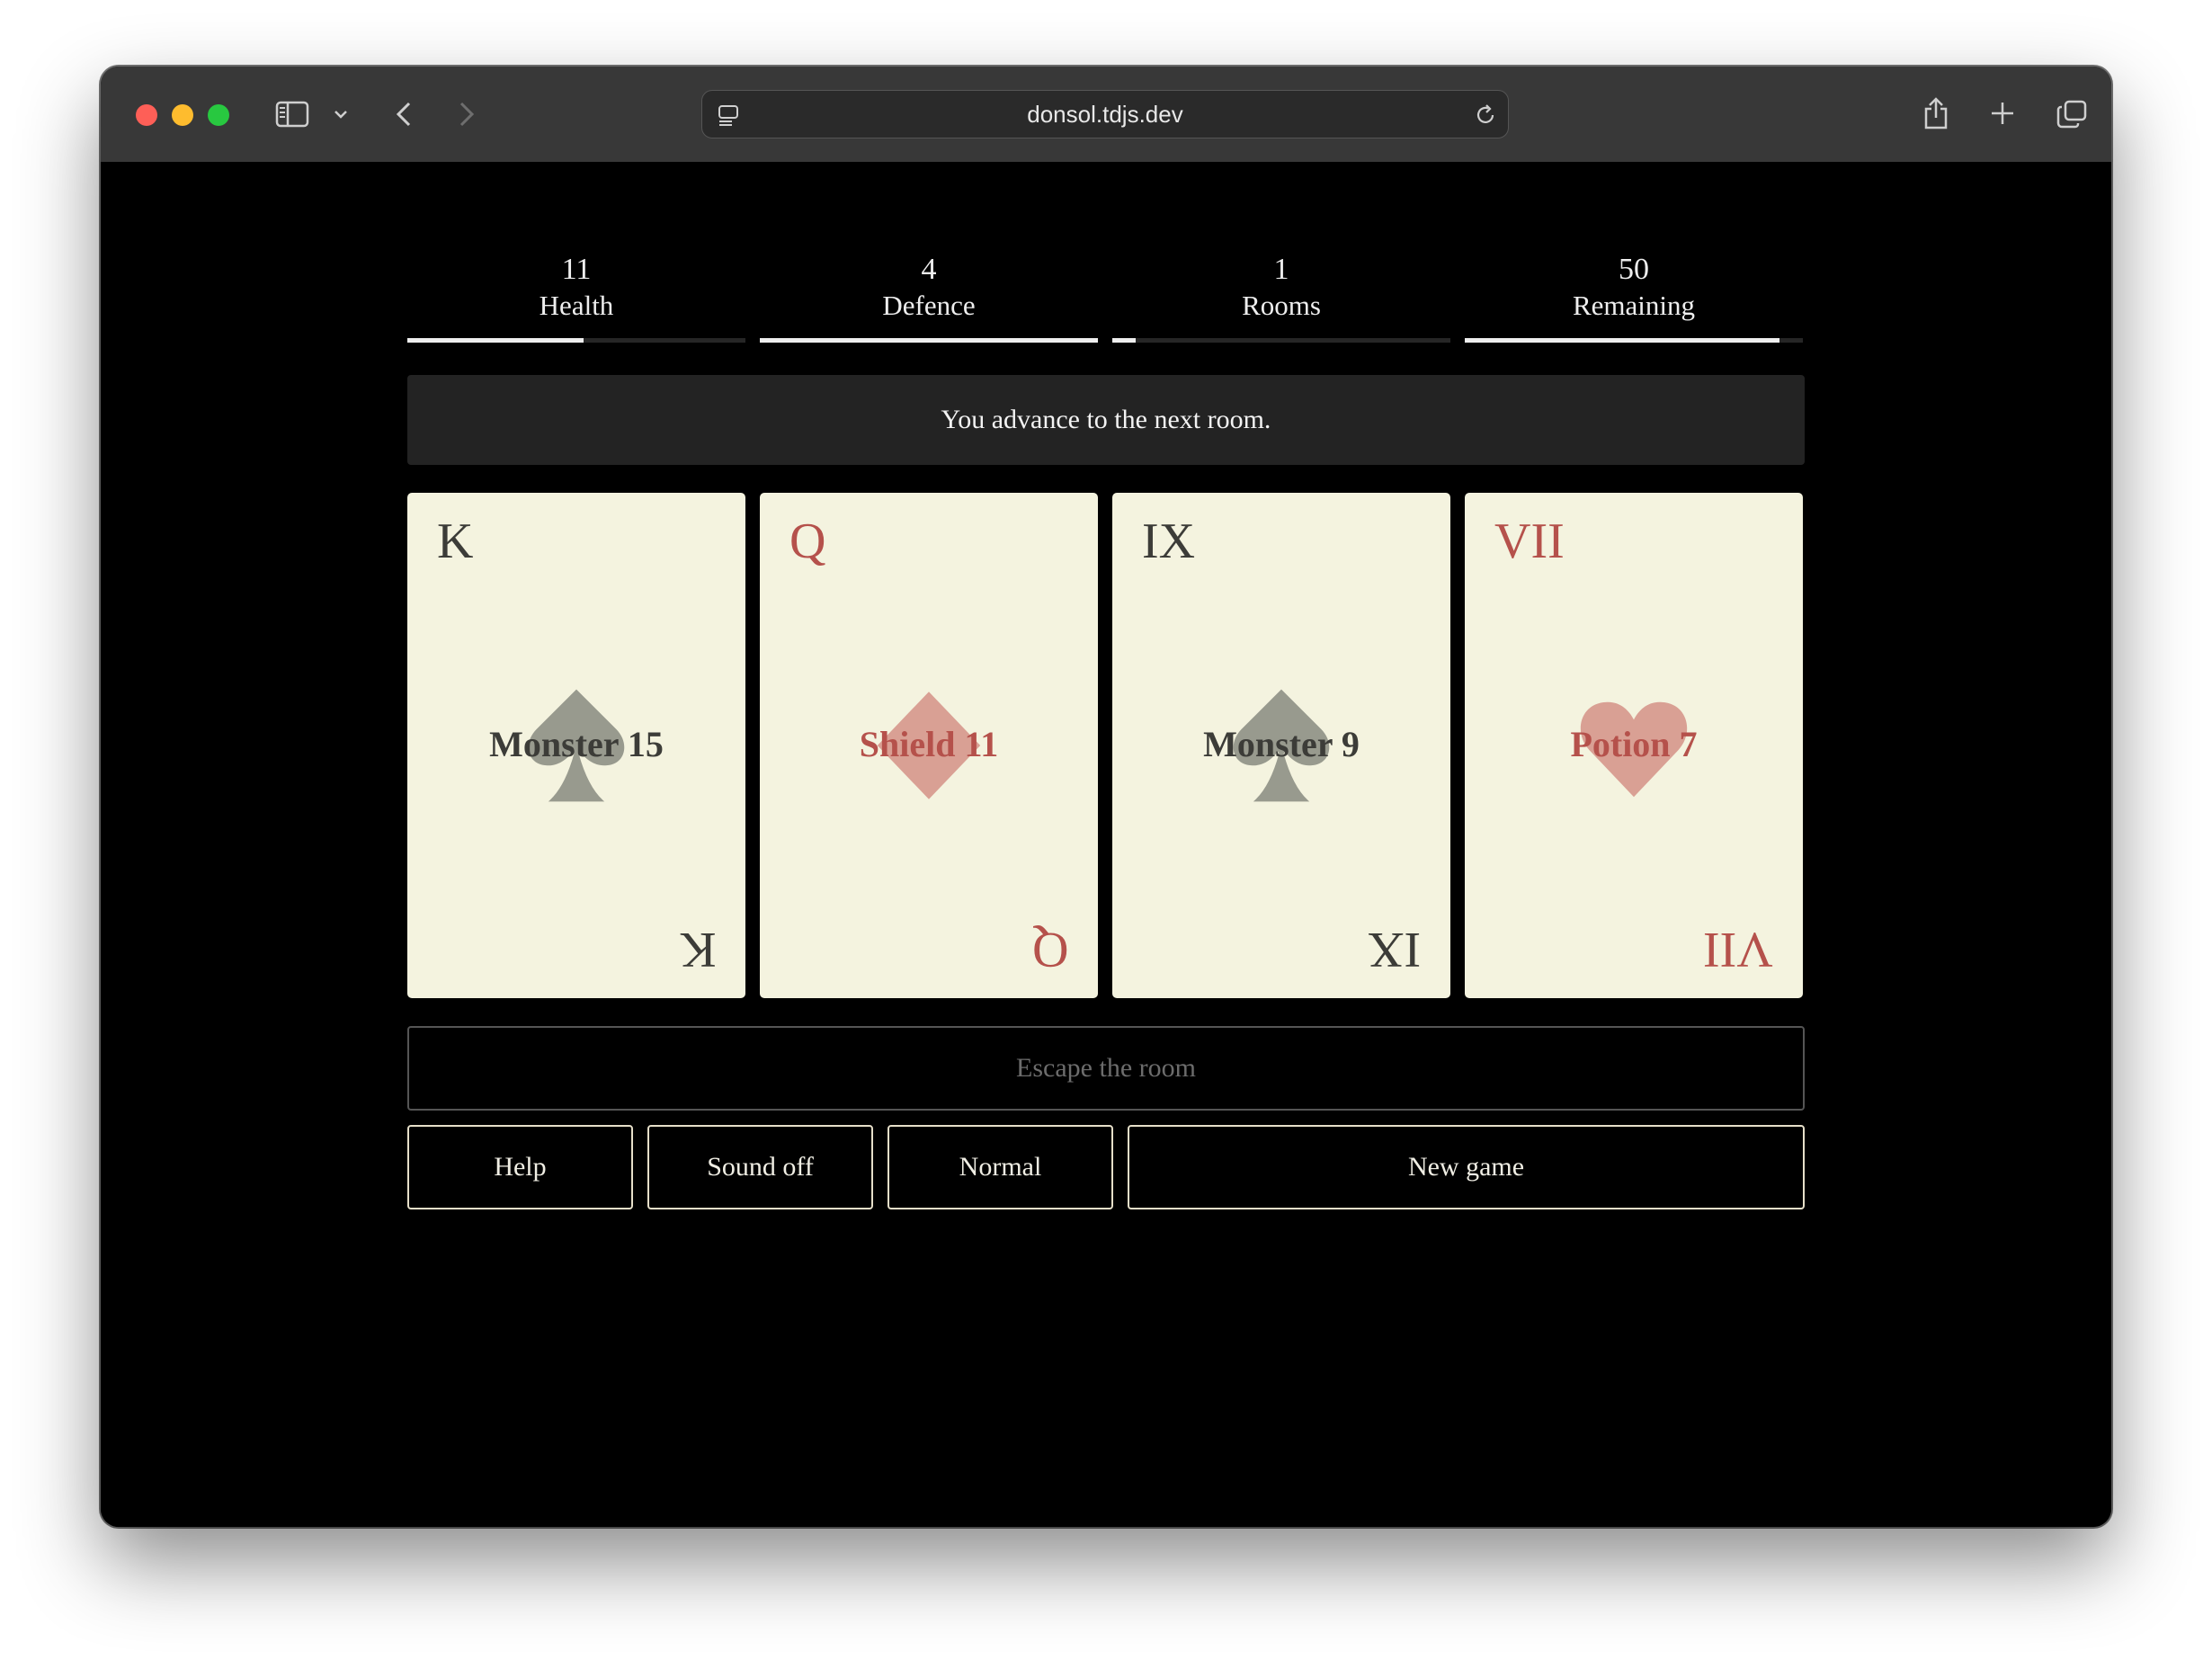  Describe the element at coordinates (1000, 1167) in the screenshot. I see `difficulty-button: Normal` at that location.